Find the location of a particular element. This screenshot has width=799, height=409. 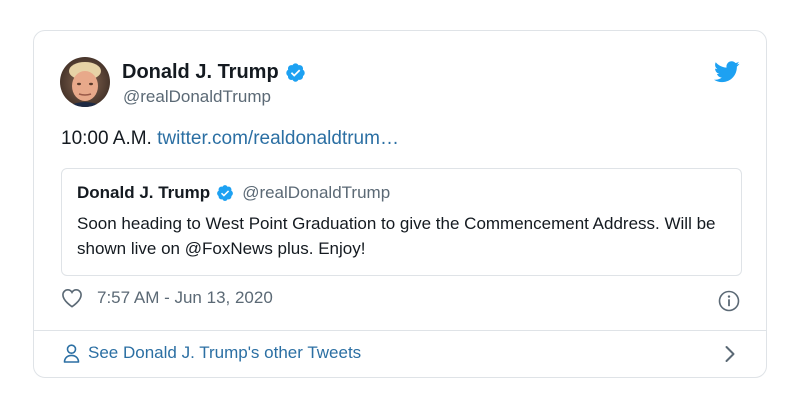

tweet-prefix: 10:00 A.M. is located at coordinates (106, 138).